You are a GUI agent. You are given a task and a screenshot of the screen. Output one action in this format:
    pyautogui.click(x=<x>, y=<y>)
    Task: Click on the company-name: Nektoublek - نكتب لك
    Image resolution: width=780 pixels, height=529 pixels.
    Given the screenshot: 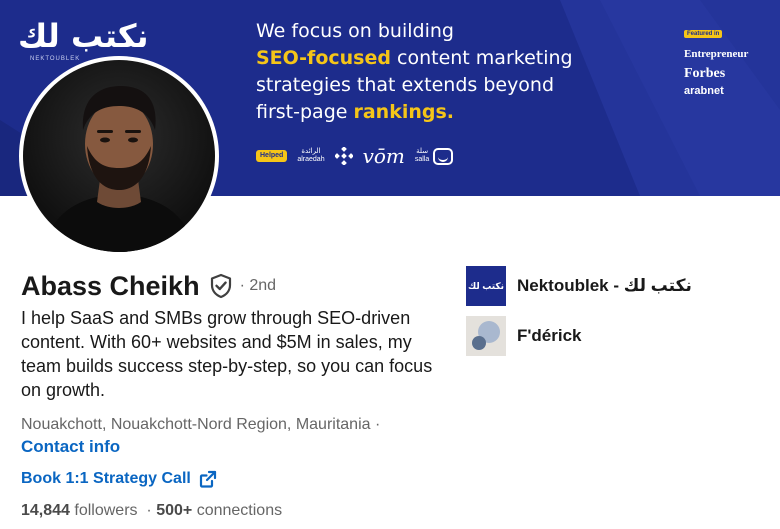 What is the action you would take?
    pyautogui.click(x=604, y=285)
    